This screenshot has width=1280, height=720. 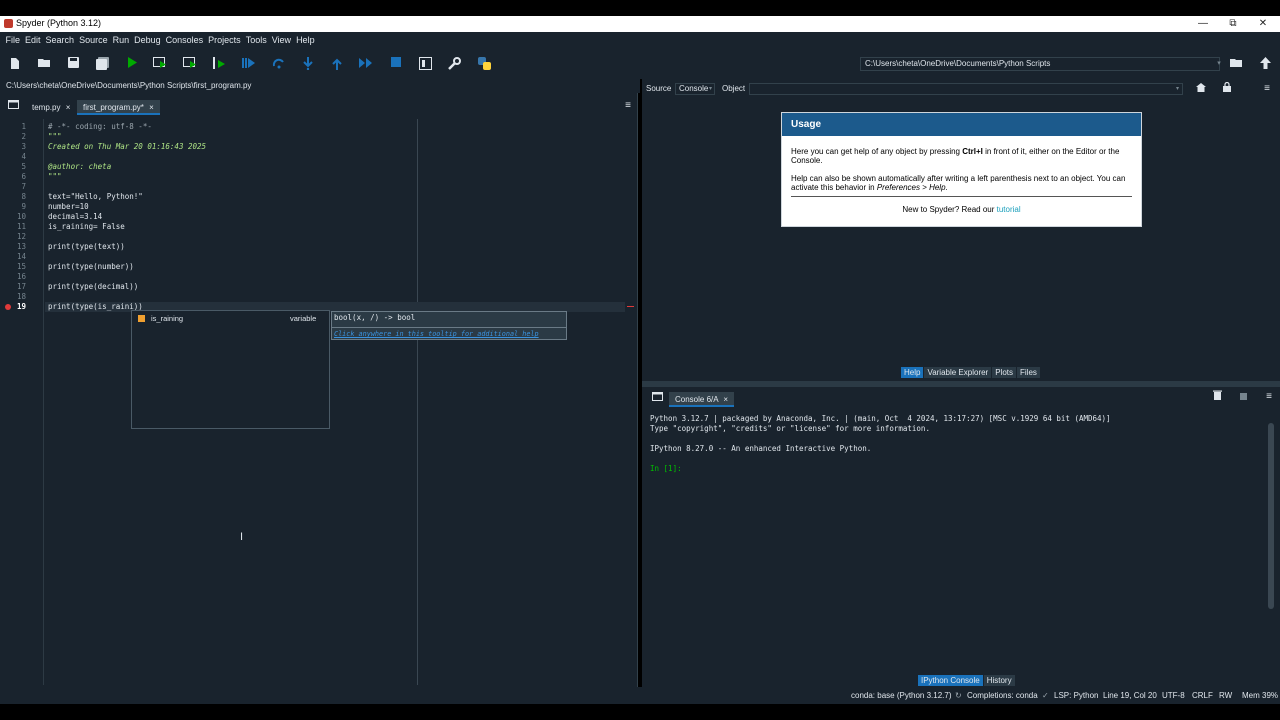 I want to click on autocomplete-item: is_raining variable, so click(x=230, y=318).